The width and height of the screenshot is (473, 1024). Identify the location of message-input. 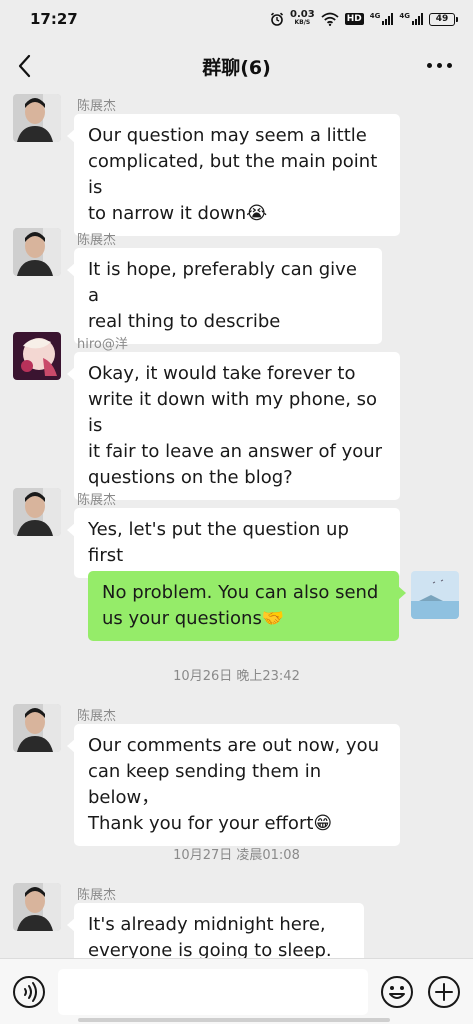
(213, 992).